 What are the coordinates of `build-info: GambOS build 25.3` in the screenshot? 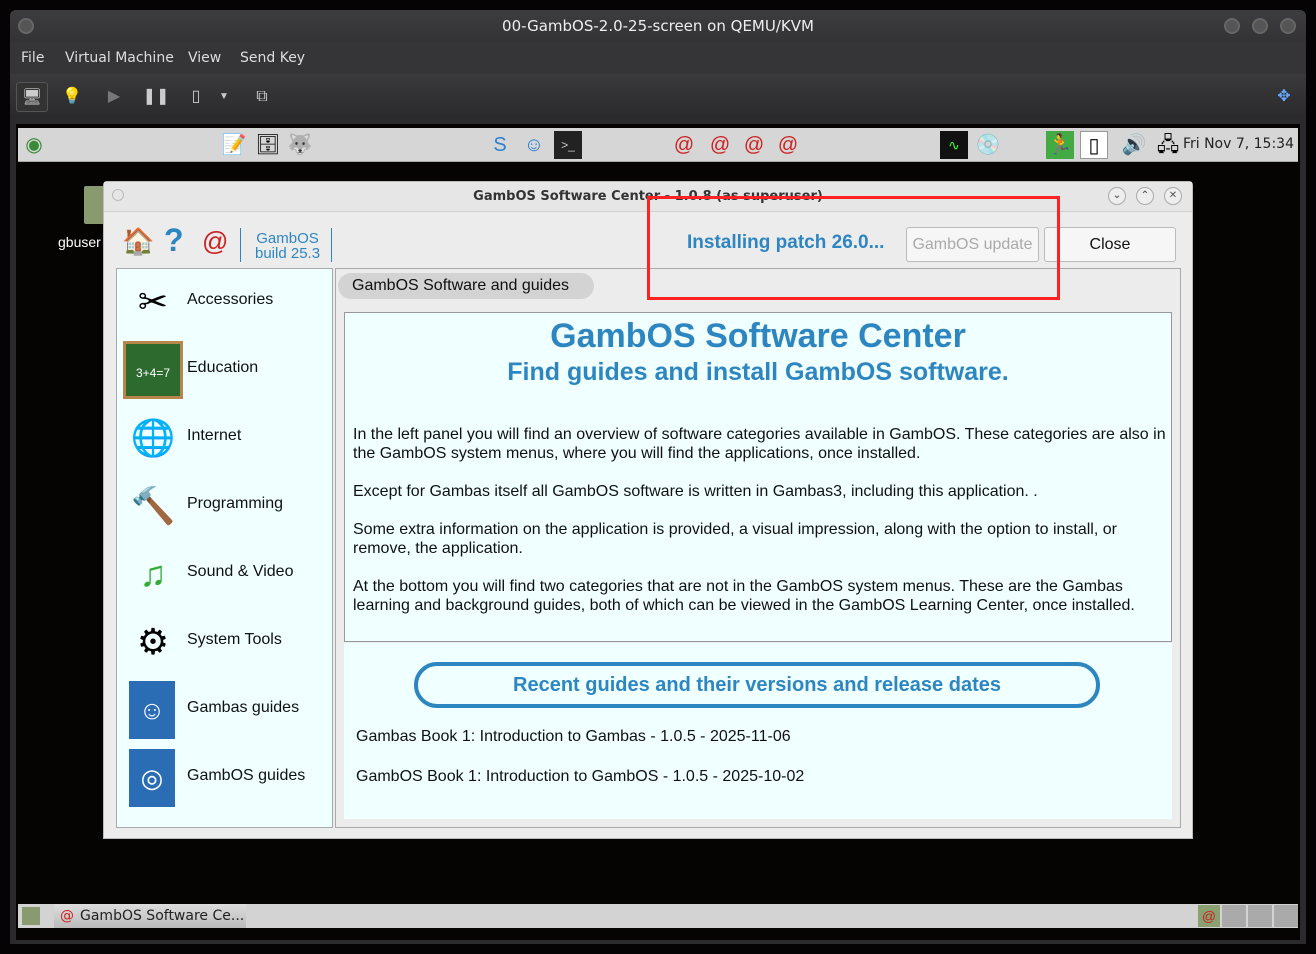 It's located at (287, 246).